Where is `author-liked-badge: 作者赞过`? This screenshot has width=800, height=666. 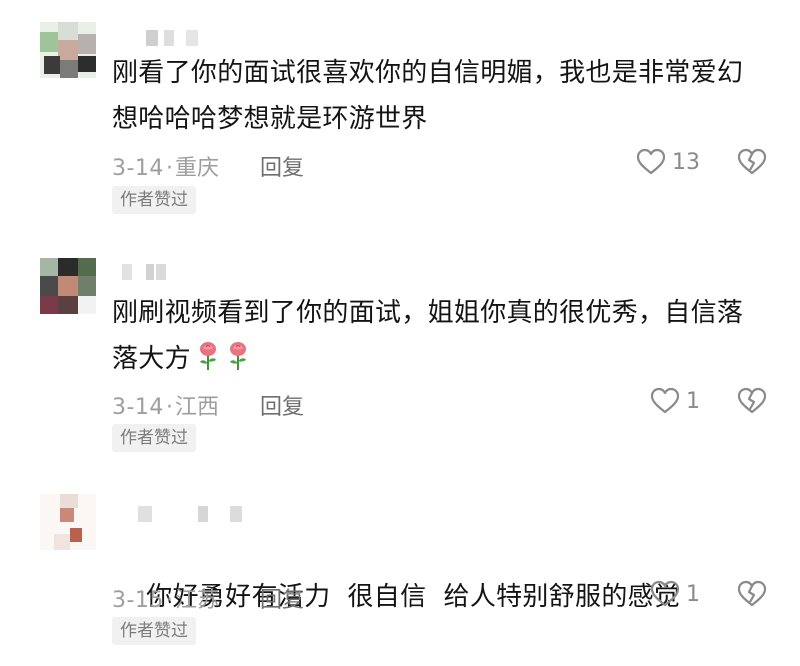
author-liked-badge: 作者赞过 is located at coordinates (154, 631).